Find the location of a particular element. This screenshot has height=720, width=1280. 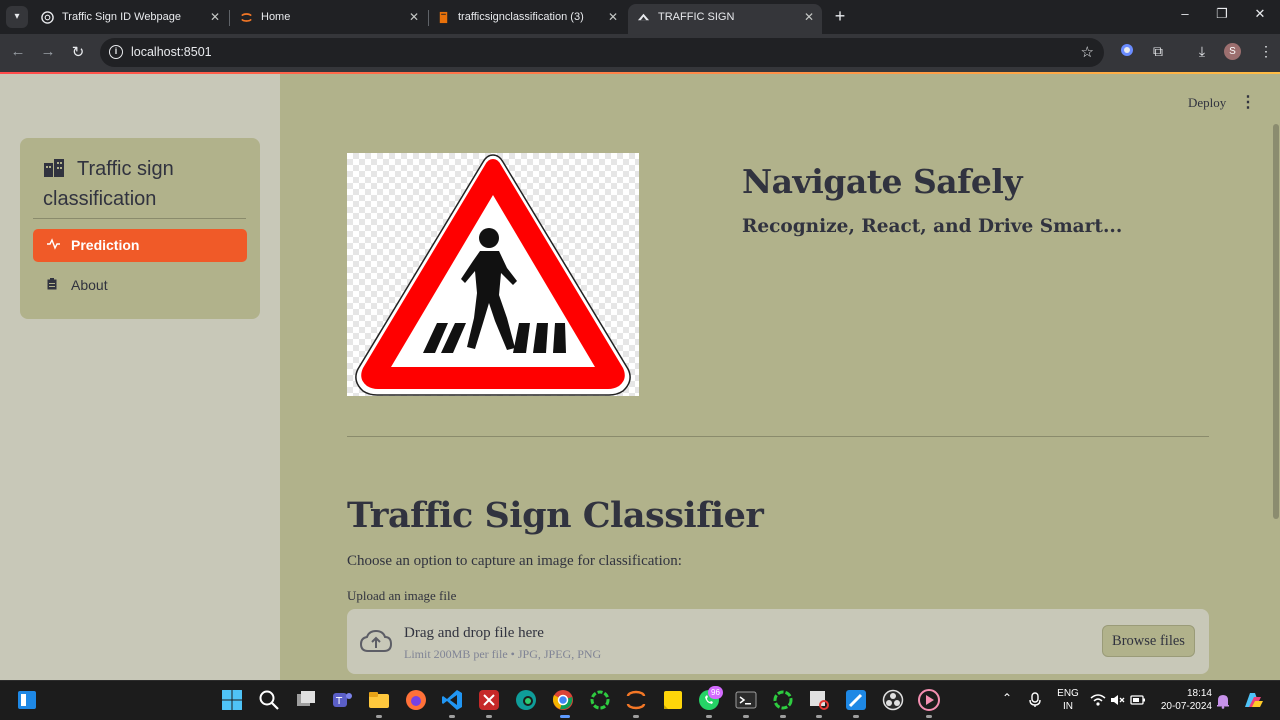

svg-text: T is located at coordinates (339, 701).